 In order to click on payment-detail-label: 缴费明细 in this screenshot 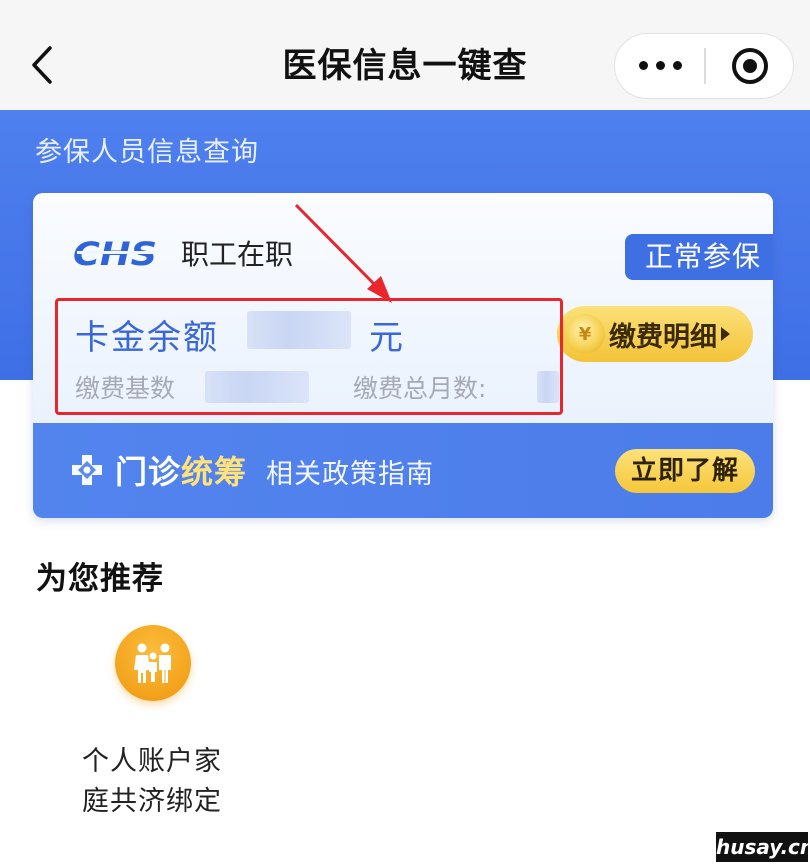, I will do `click(663, 337)`.